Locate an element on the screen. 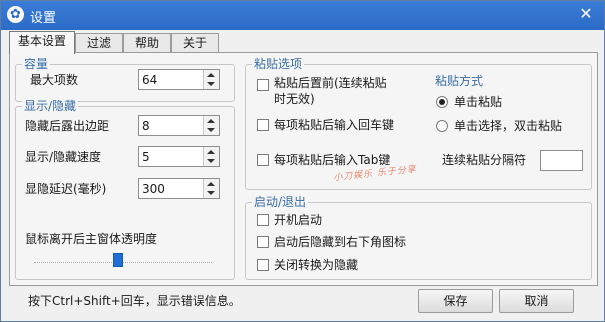 The width and height of the screenshot is (605, 322). single-click-paste-radio is located at coordinates (442, 102).